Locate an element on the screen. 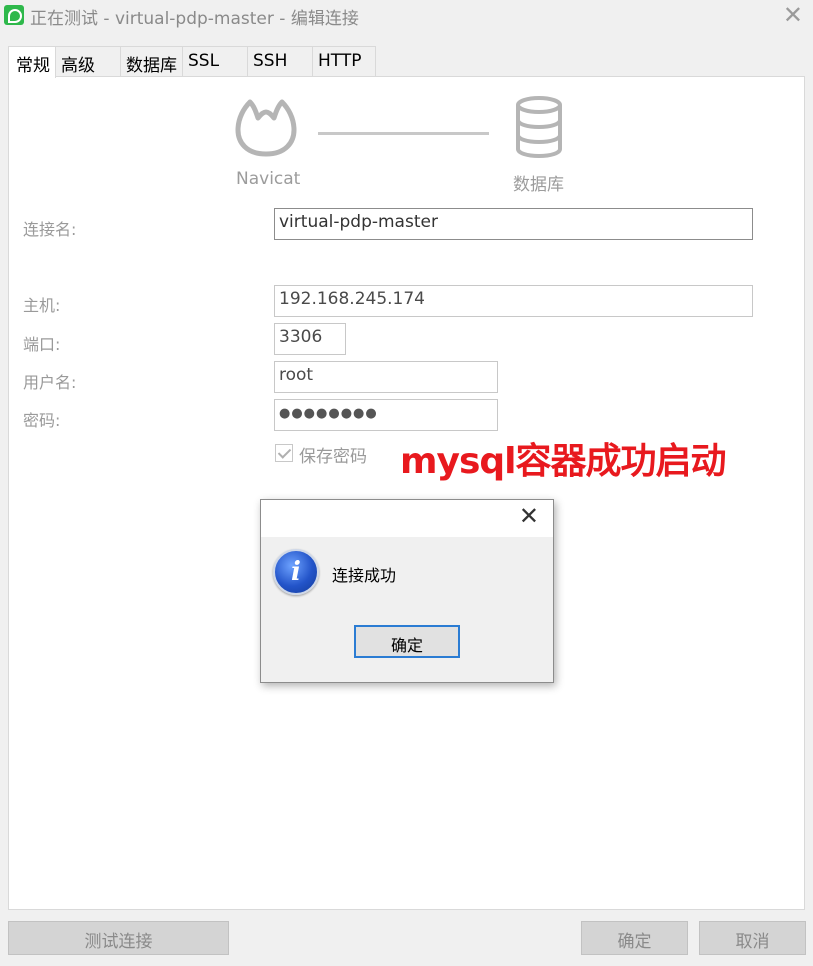 This screenshot has width=813, height=966. annotation-text: mysql容器成功启动 is located at coordinates (563, 461).